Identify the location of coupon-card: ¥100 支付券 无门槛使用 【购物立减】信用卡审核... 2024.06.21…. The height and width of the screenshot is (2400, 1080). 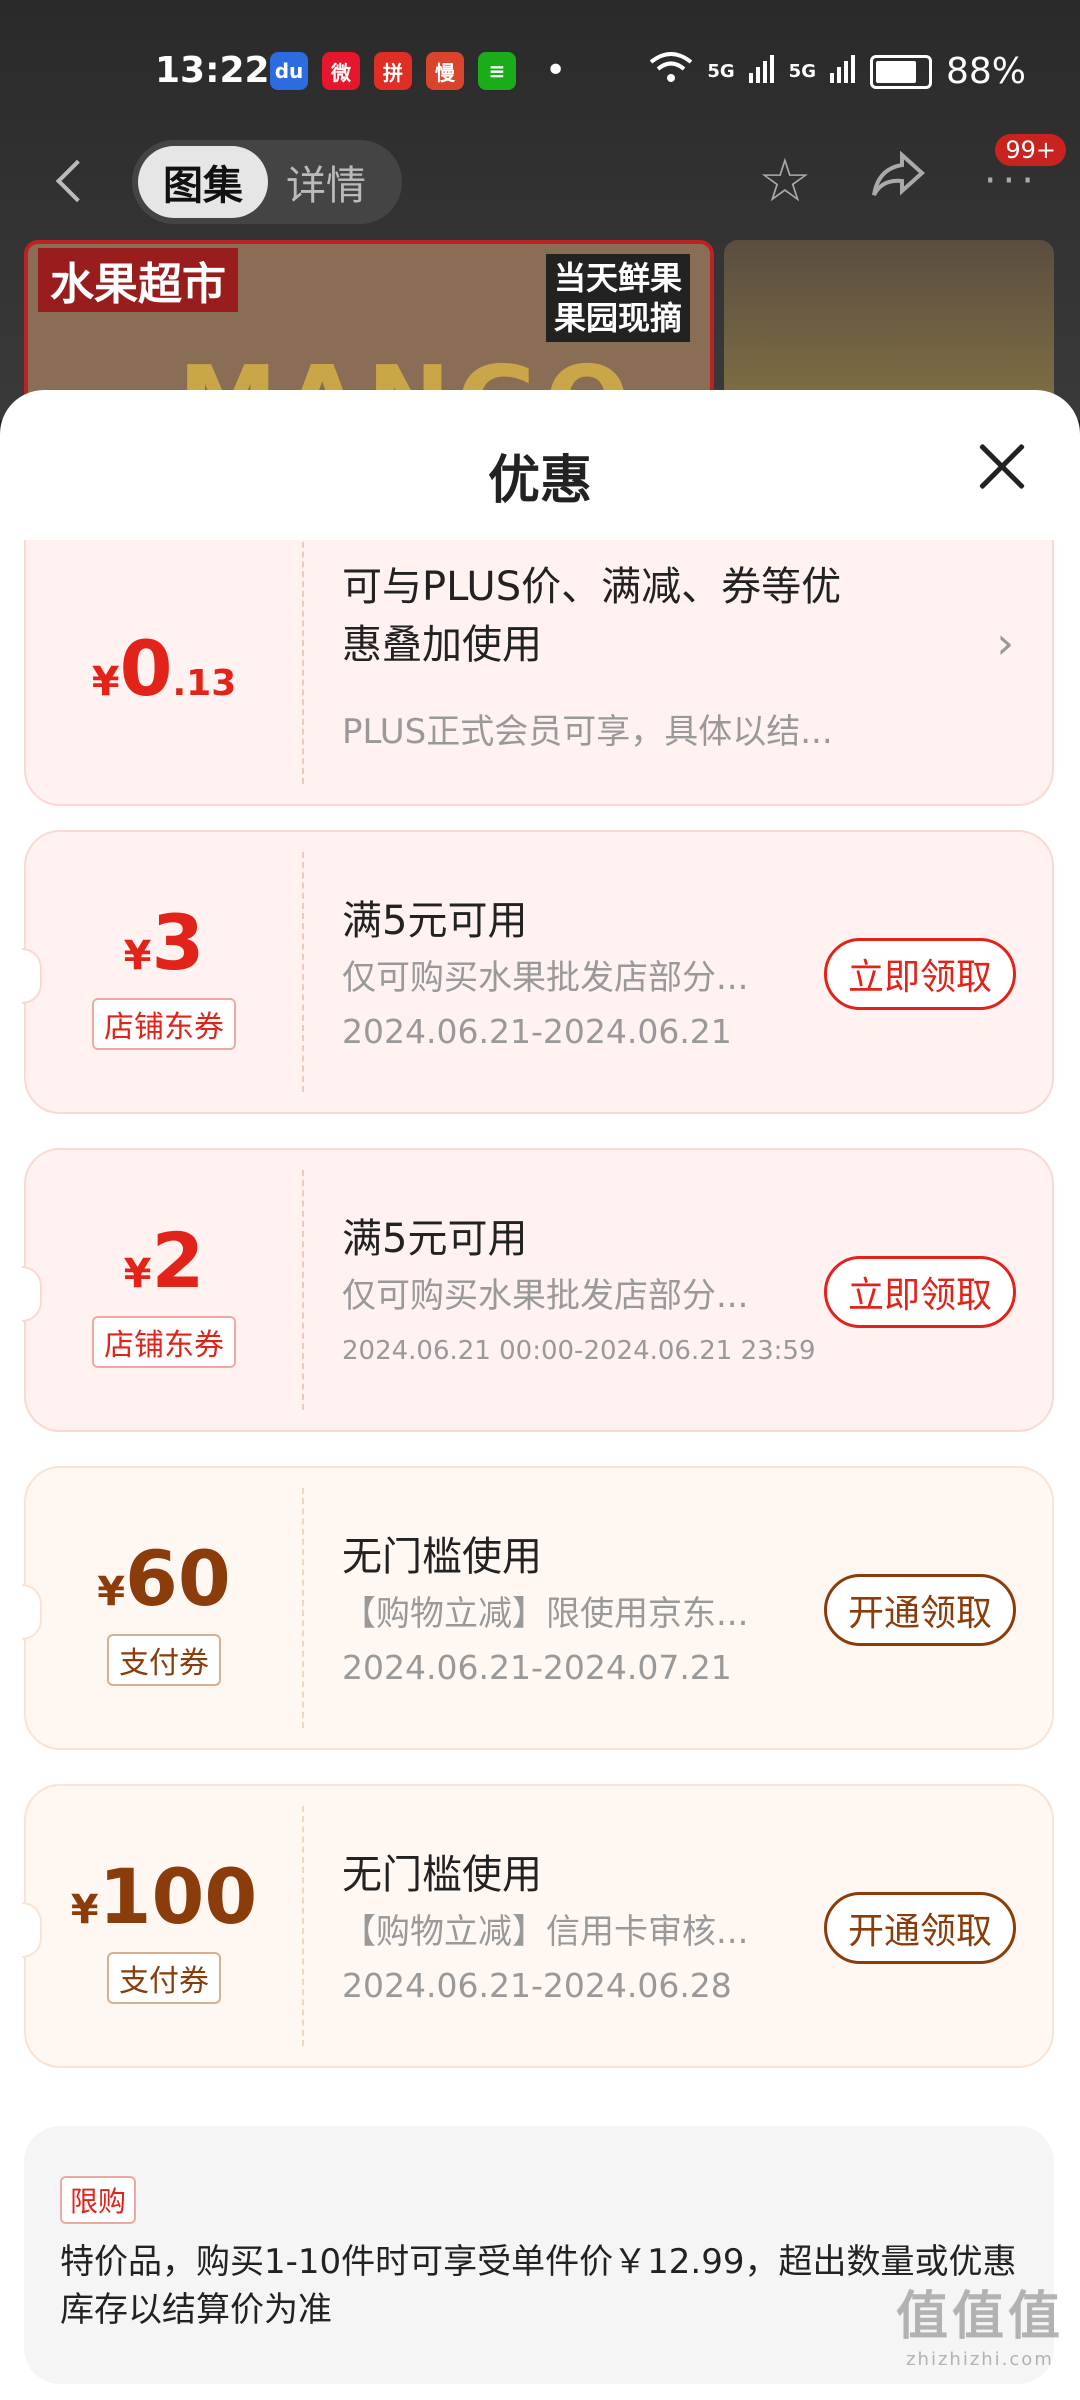
(538, 1926).